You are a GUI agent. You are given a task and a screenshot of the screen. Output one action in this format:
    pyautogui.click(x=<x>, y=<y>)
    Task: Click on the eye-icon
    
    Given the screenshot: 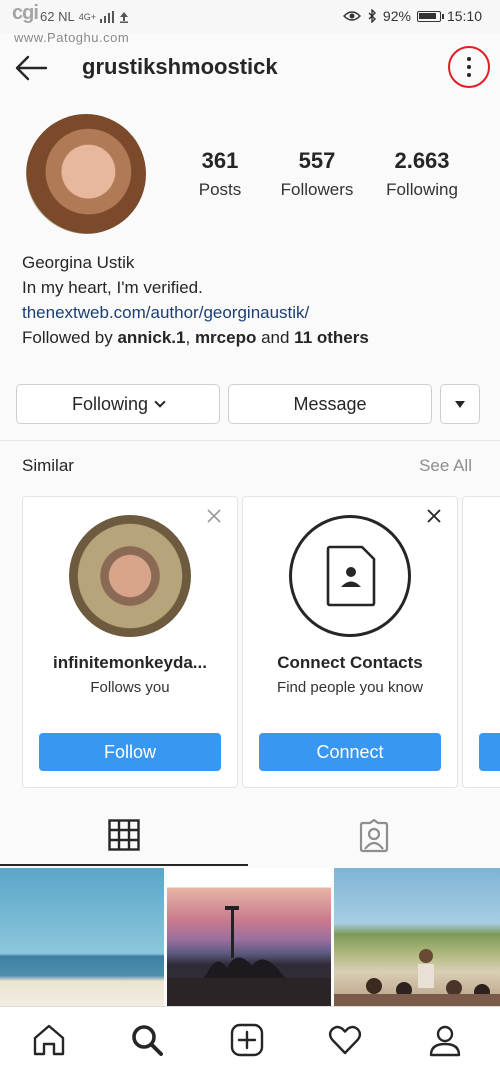 What is the action you would take?
    pyautogui.click(x=351, y=16)
    